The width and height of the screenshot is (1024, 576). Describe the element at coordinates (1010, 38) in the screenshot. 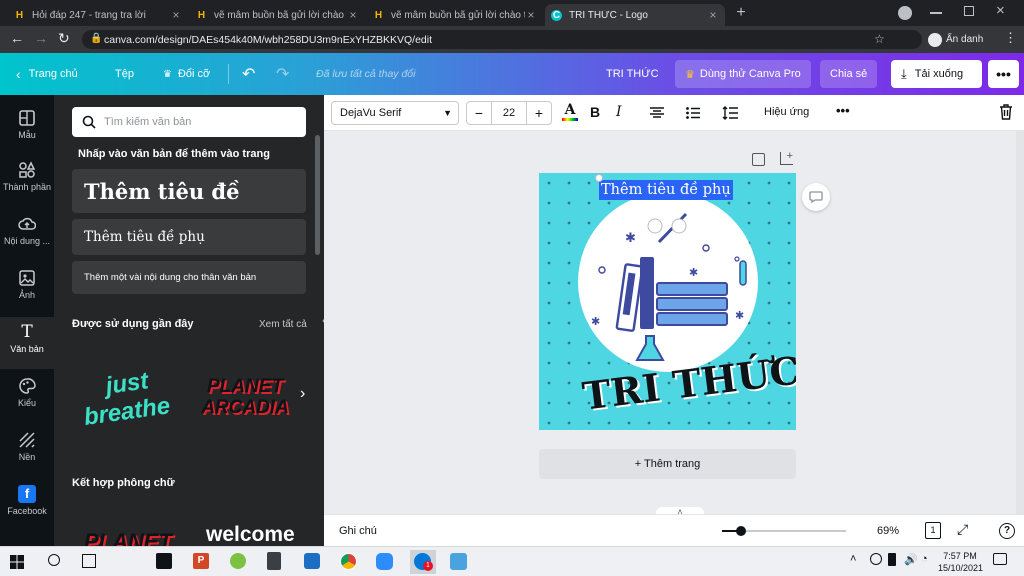

I see `browser-menu-icon: ⋮` at that location.